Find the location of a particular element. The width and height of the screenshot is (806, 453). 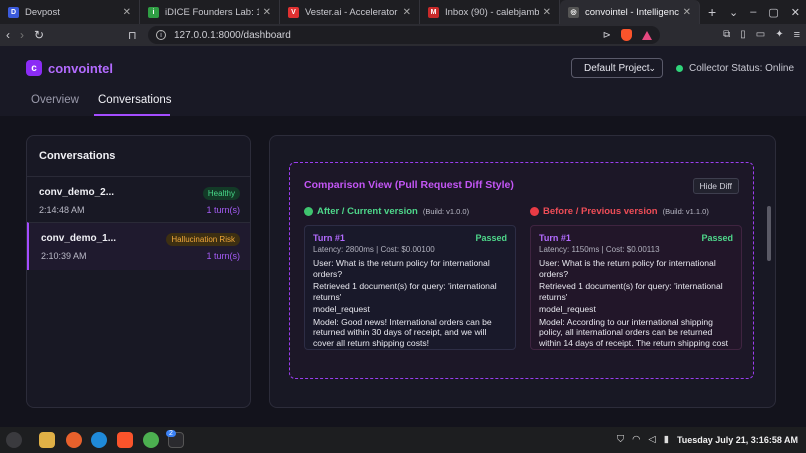

battery-icon: ▮ is located at coordinates (666, 439).